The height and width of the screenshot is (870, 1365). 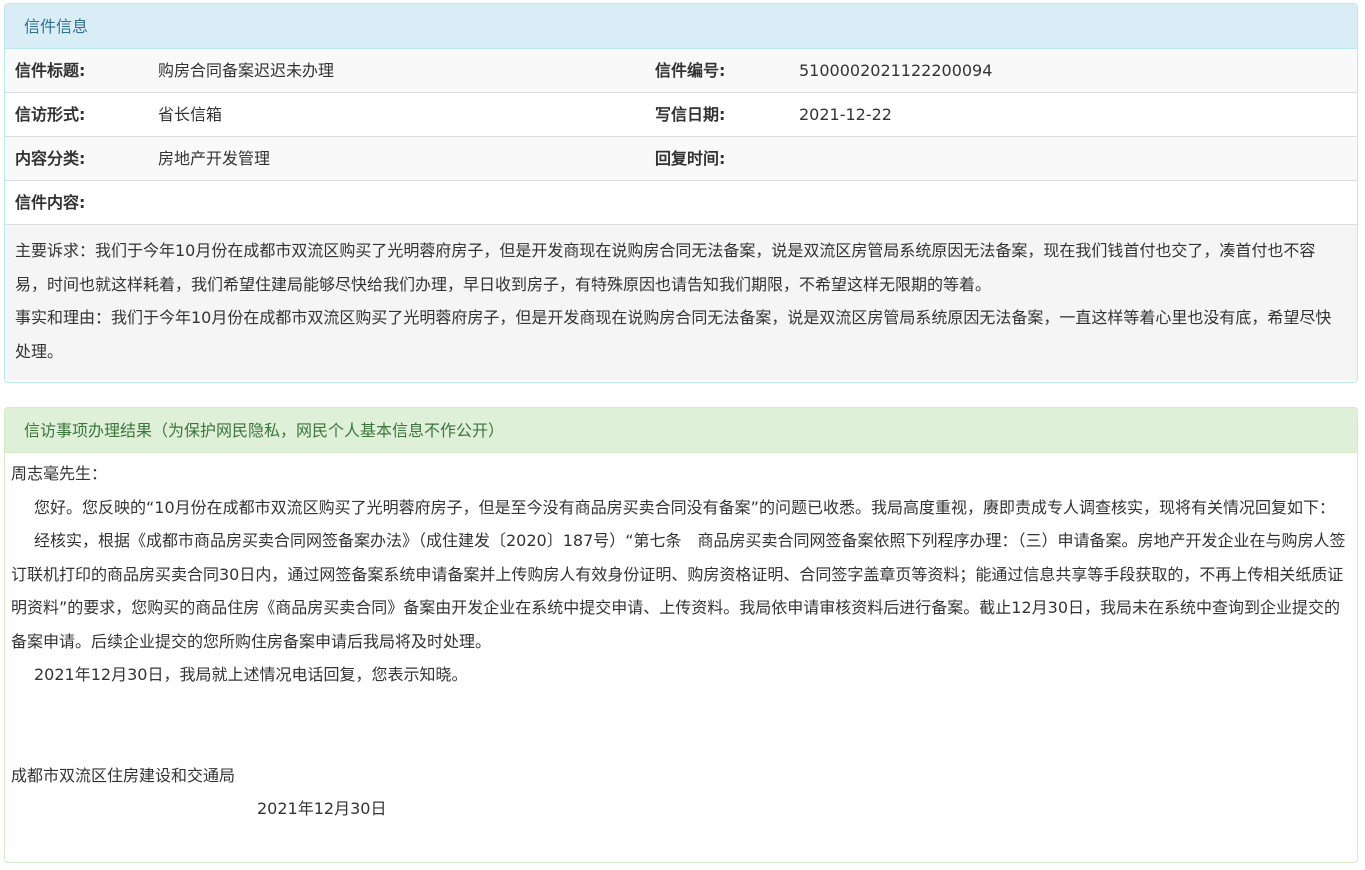 What do you see at coordinates (123, 775) in the screenshot?
I see `reply-signature: 成都市双流区住房建设和交通局` at bounding box center [123, 775].